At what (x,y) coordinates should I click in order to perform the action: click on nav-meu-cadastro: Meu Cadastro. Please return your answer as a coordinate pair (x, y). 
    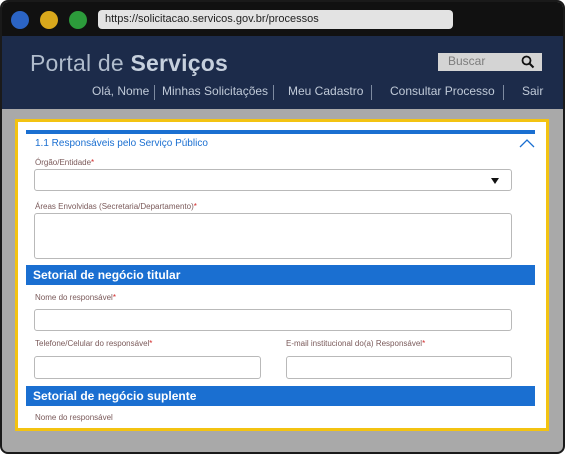
    Looking at the image, I should click on (325, 91).